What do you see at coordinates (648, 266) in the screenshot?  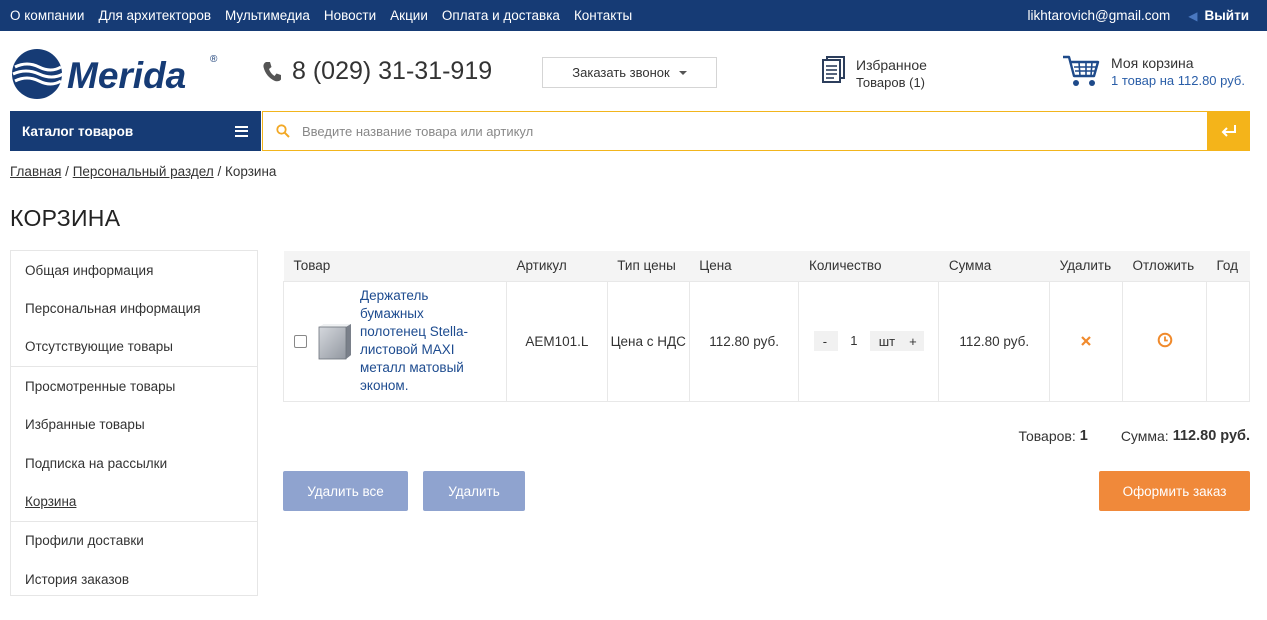 I see `column-header-price-type: Тип цены` at bounding box center [648, 266].